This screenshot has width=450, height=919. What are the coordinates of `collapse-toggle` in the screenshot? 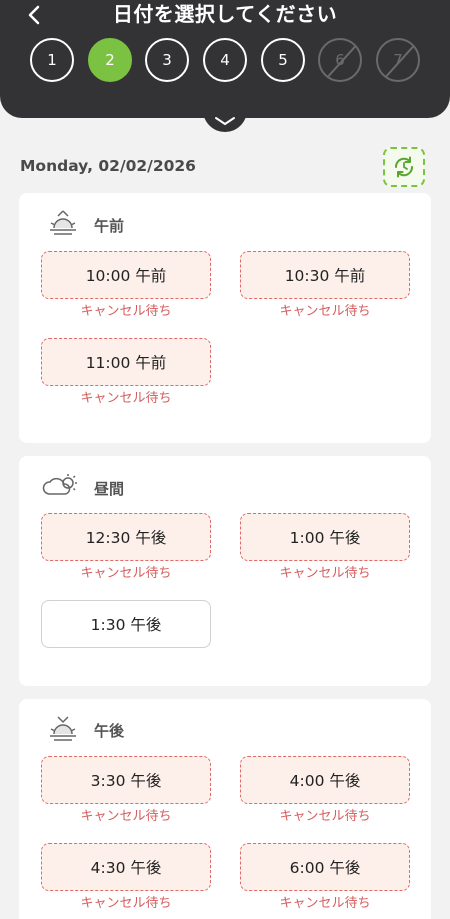 It's located at (225, 121).